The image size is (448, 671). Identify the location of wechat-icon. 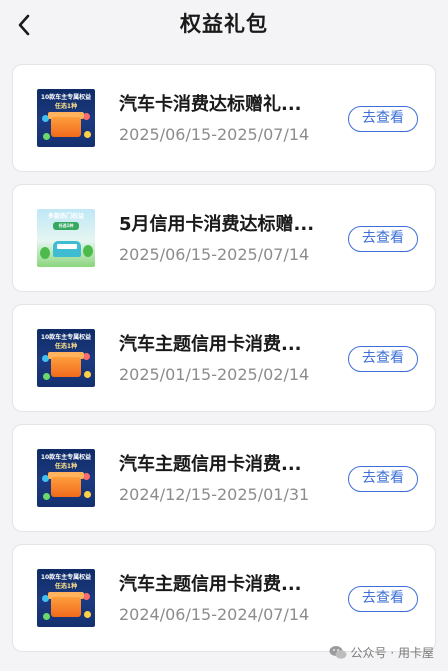
(338, 652).